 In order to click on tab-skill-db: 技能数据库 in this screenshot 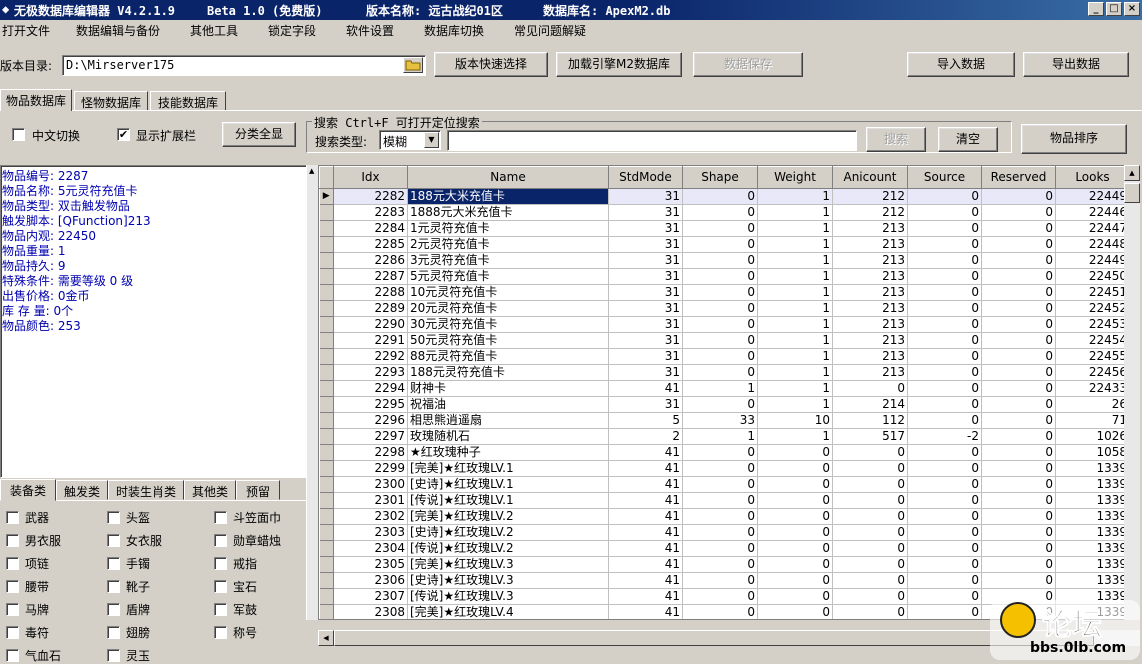, I will do `click(188, 101)`.